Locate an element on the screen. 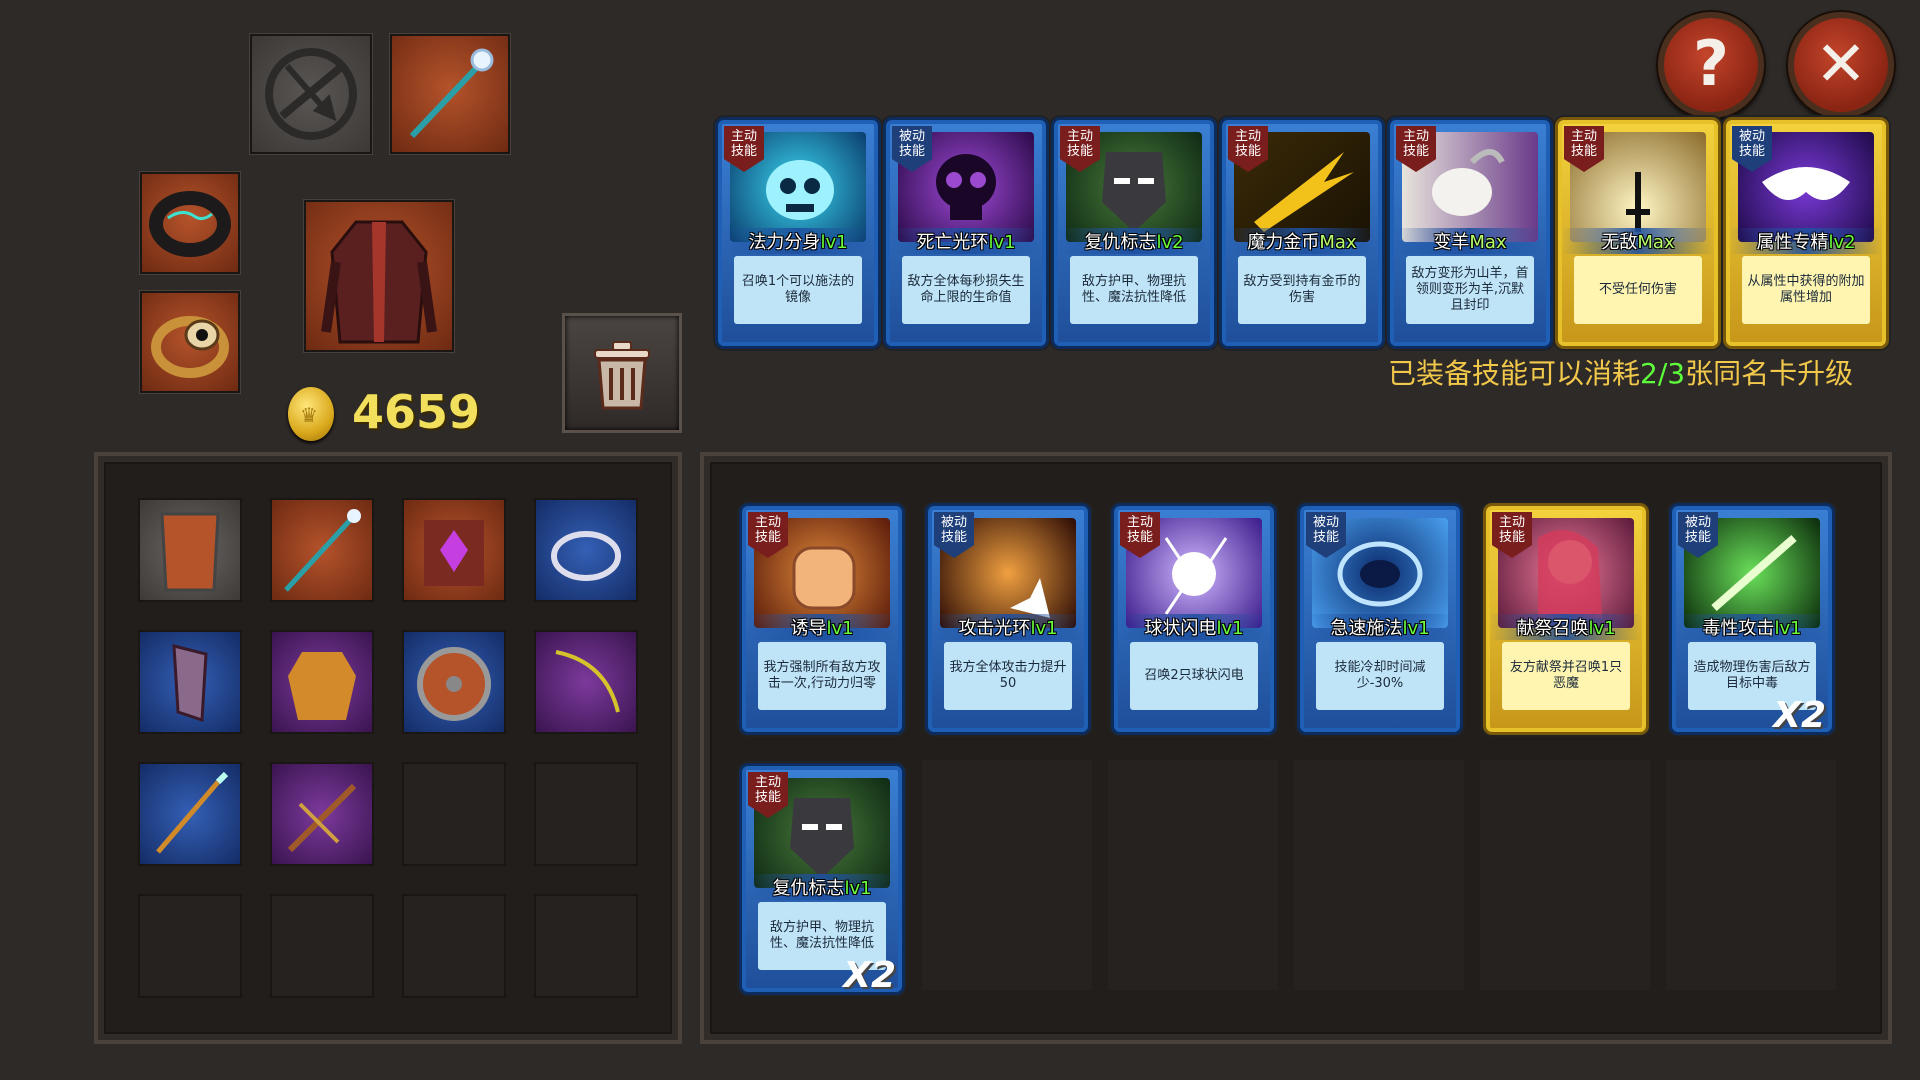  skill-name: 复仇标志lv1 is located at coordinates (822, 887).